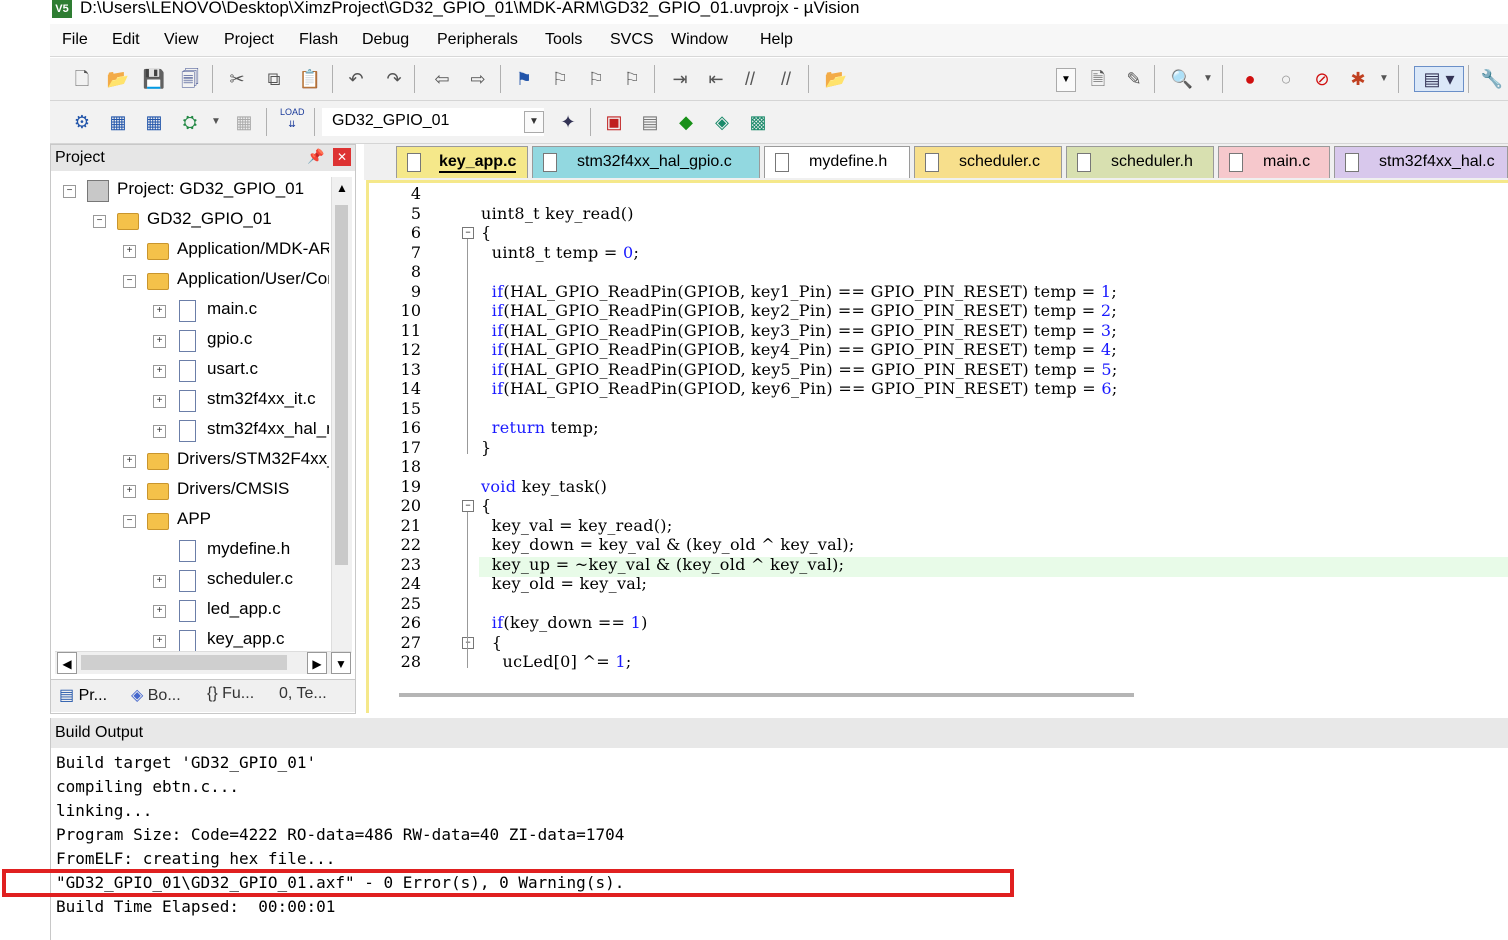  Describe the element at coordinates (154, 79) in the screenshot. I see `save-icon: 💾` at that location.